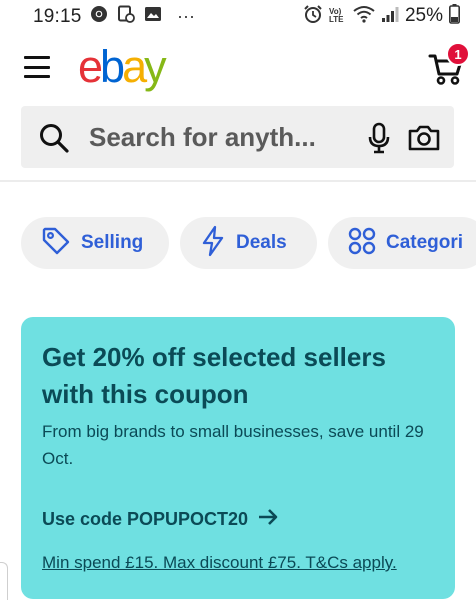 This screenshot has height=600, width=476. Describe the element at coordinates (153, 16) in the screenshot. I see `image-icon` at that location.